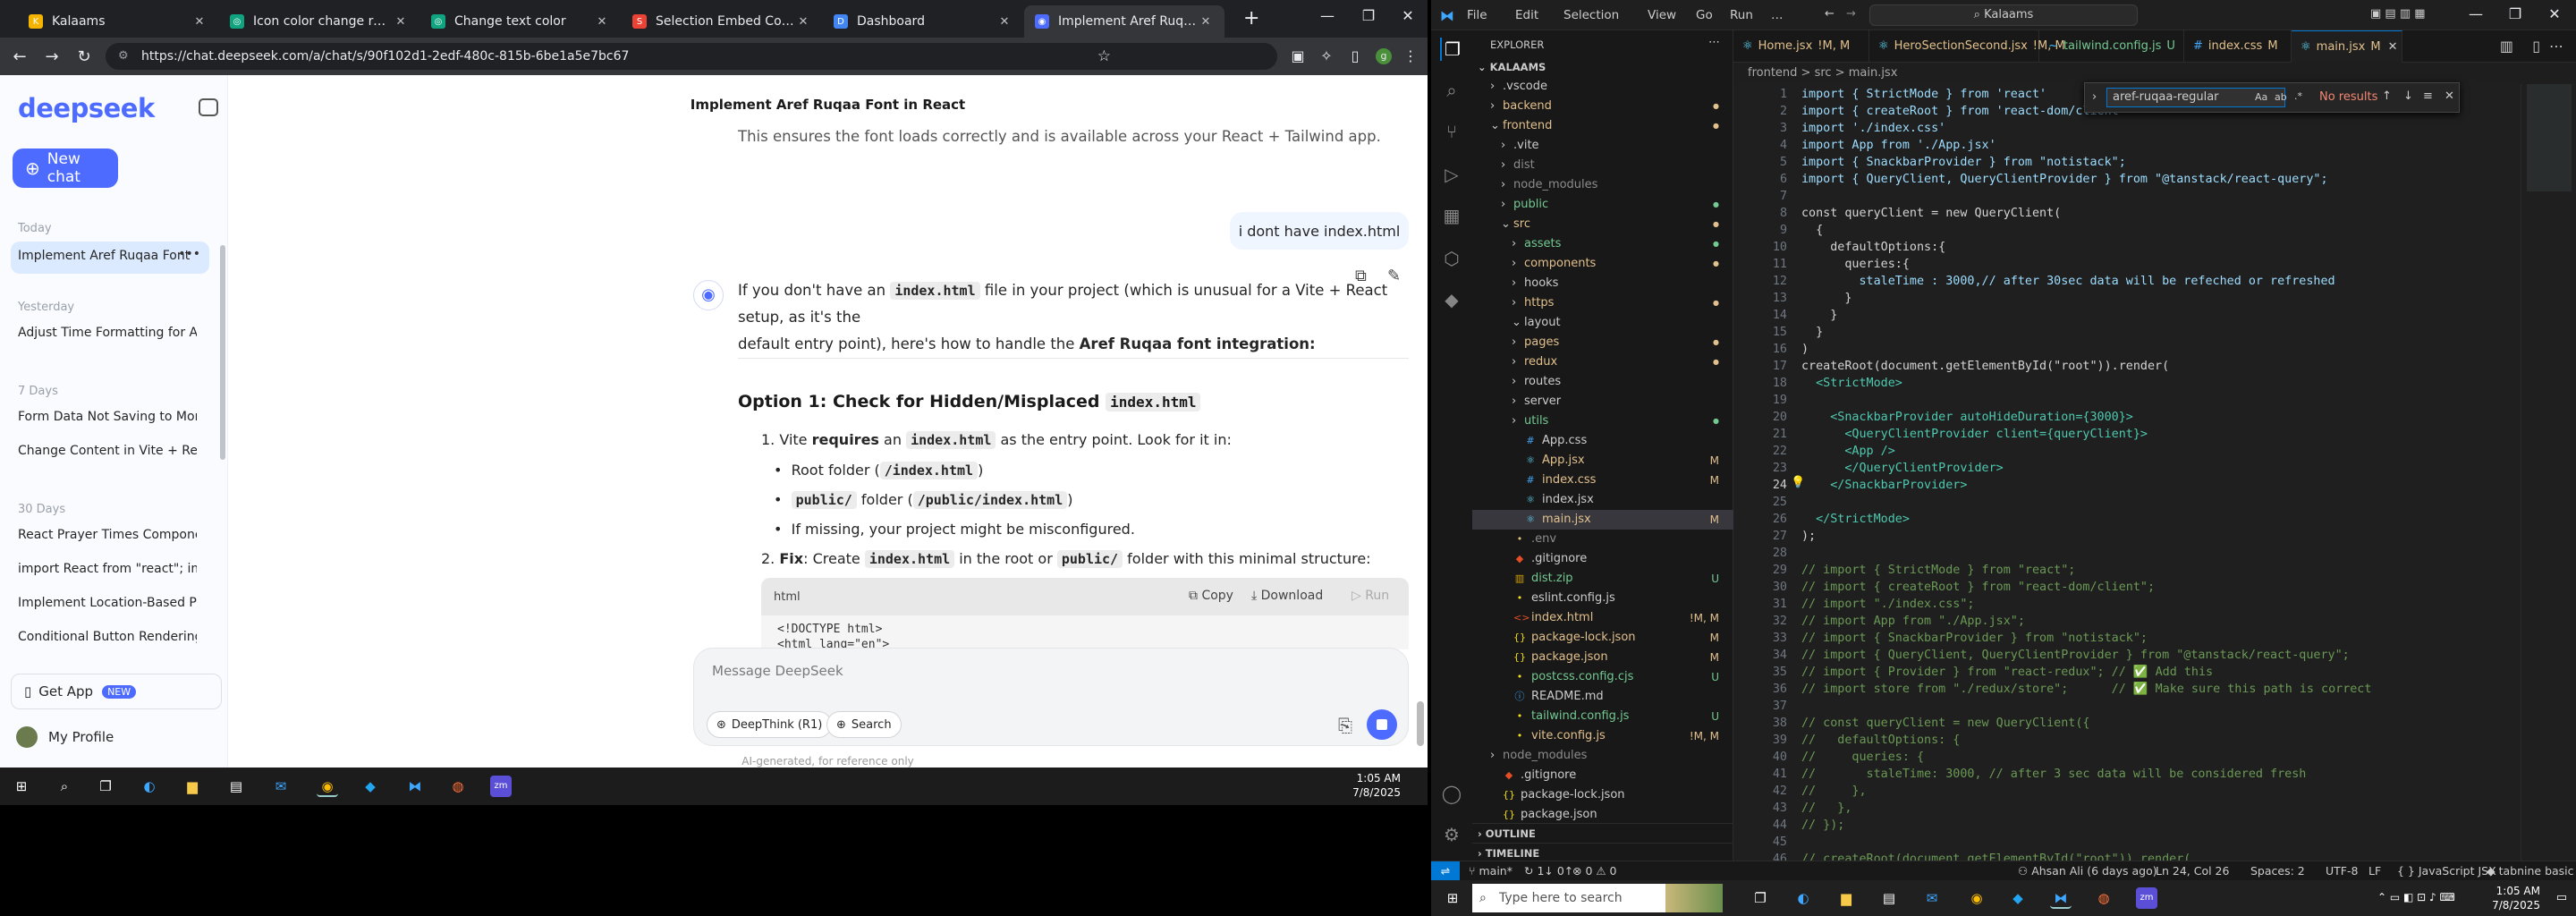 This screenshot has width=2576, height=916. What do you see at coordinates (1548, 871) in the screenshot?
I see `sync-status: ↻ 1↓ 0↑` at bounding box center [1548, 871].